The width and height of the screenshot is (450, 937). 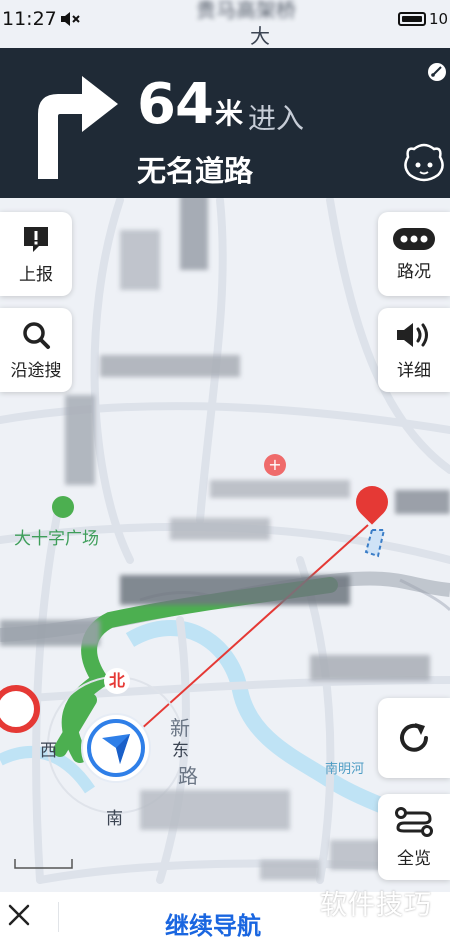 I want to click on next-road-name: 无名道路, so click(x=195, y=171).